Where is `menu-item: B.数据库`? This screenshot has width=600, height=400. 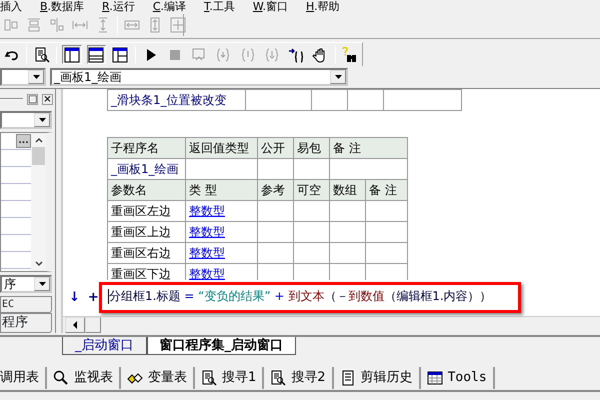 menu-item: B.数据库 is located at coordinates (62, 7).